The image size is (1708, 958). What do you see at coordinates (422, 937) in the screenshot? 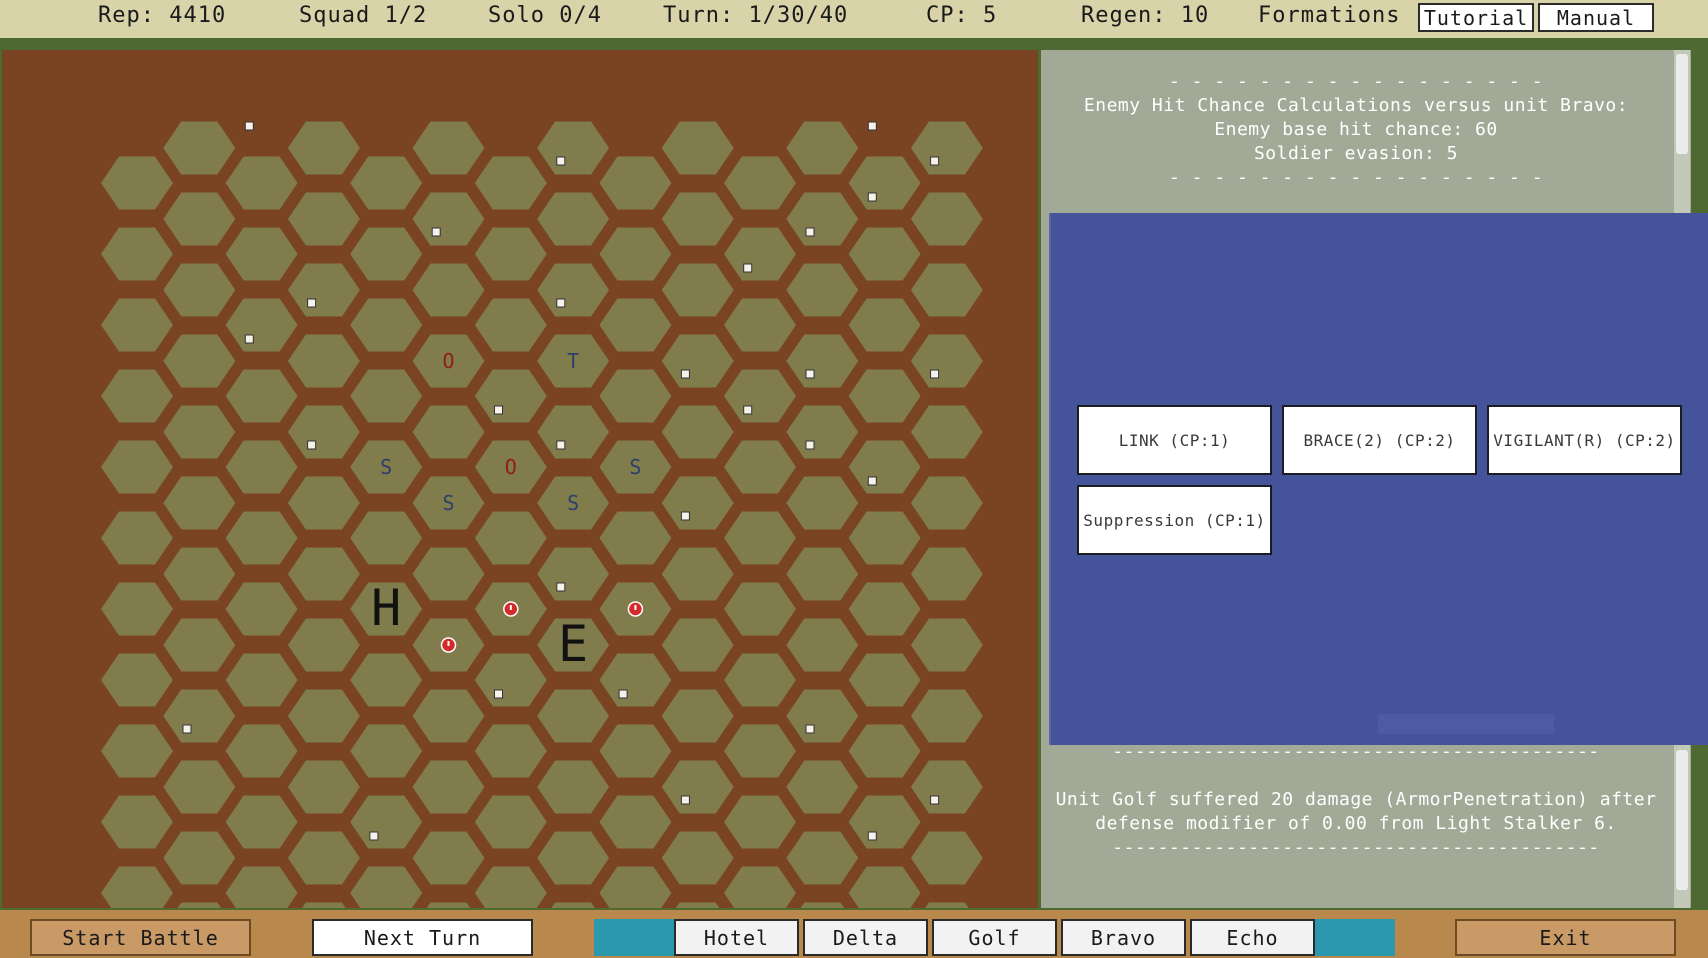
I see `next-turn-button: Next Turn` at bounding box center [422, 937].